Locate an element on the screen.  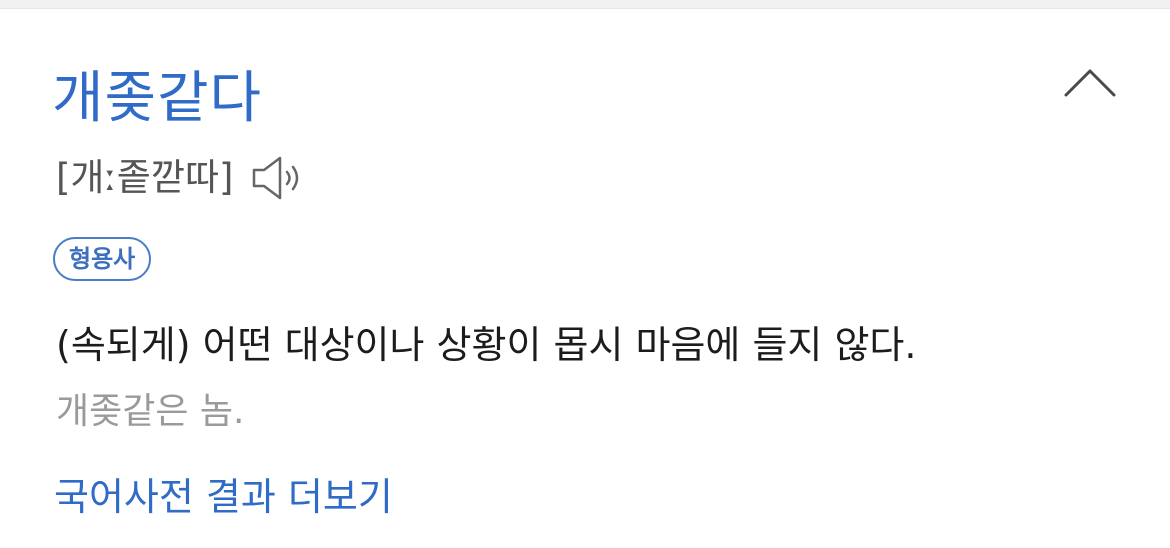
definition-text: (속되게) 어떤 대상이나 상황이 몹시 마음에 들지 않다. is located at coordinates (486, 345).